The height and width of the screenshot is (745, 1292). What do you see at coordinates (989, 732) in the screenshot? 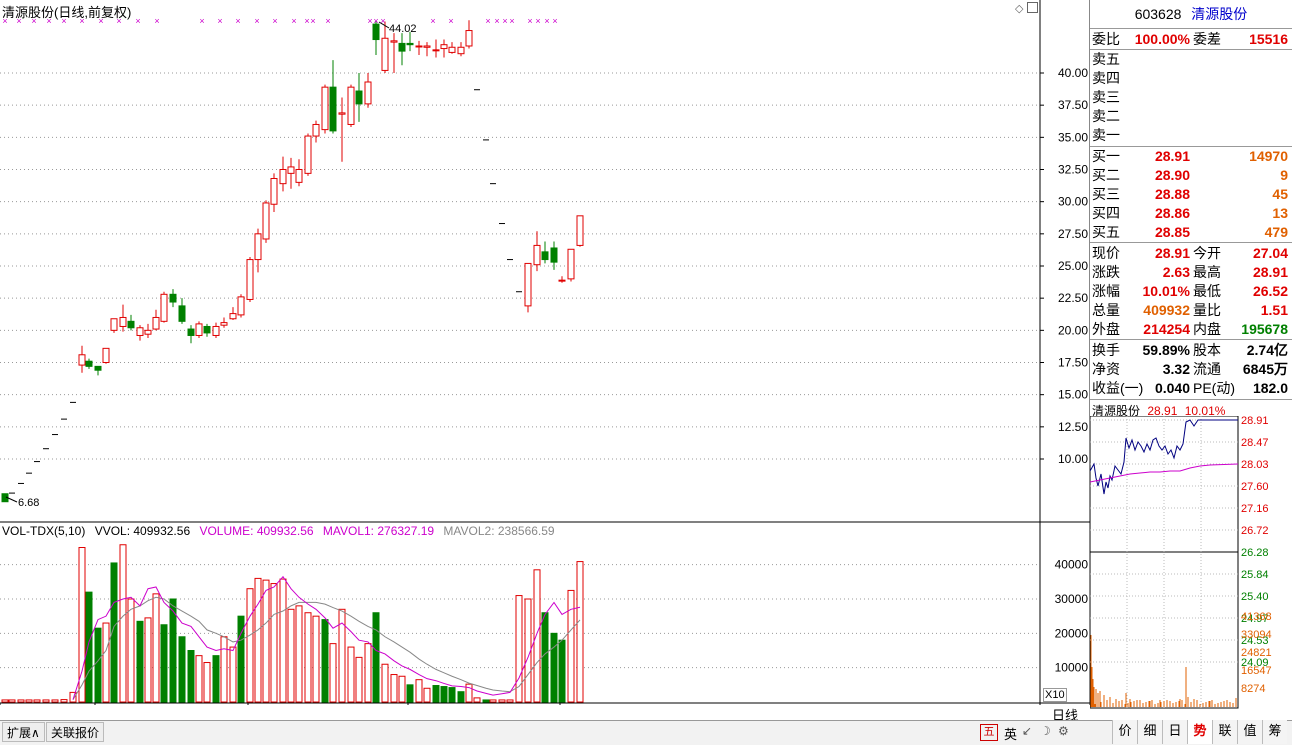
I see `ime-wubi-icon: 五` at bounding box center [989, 732].